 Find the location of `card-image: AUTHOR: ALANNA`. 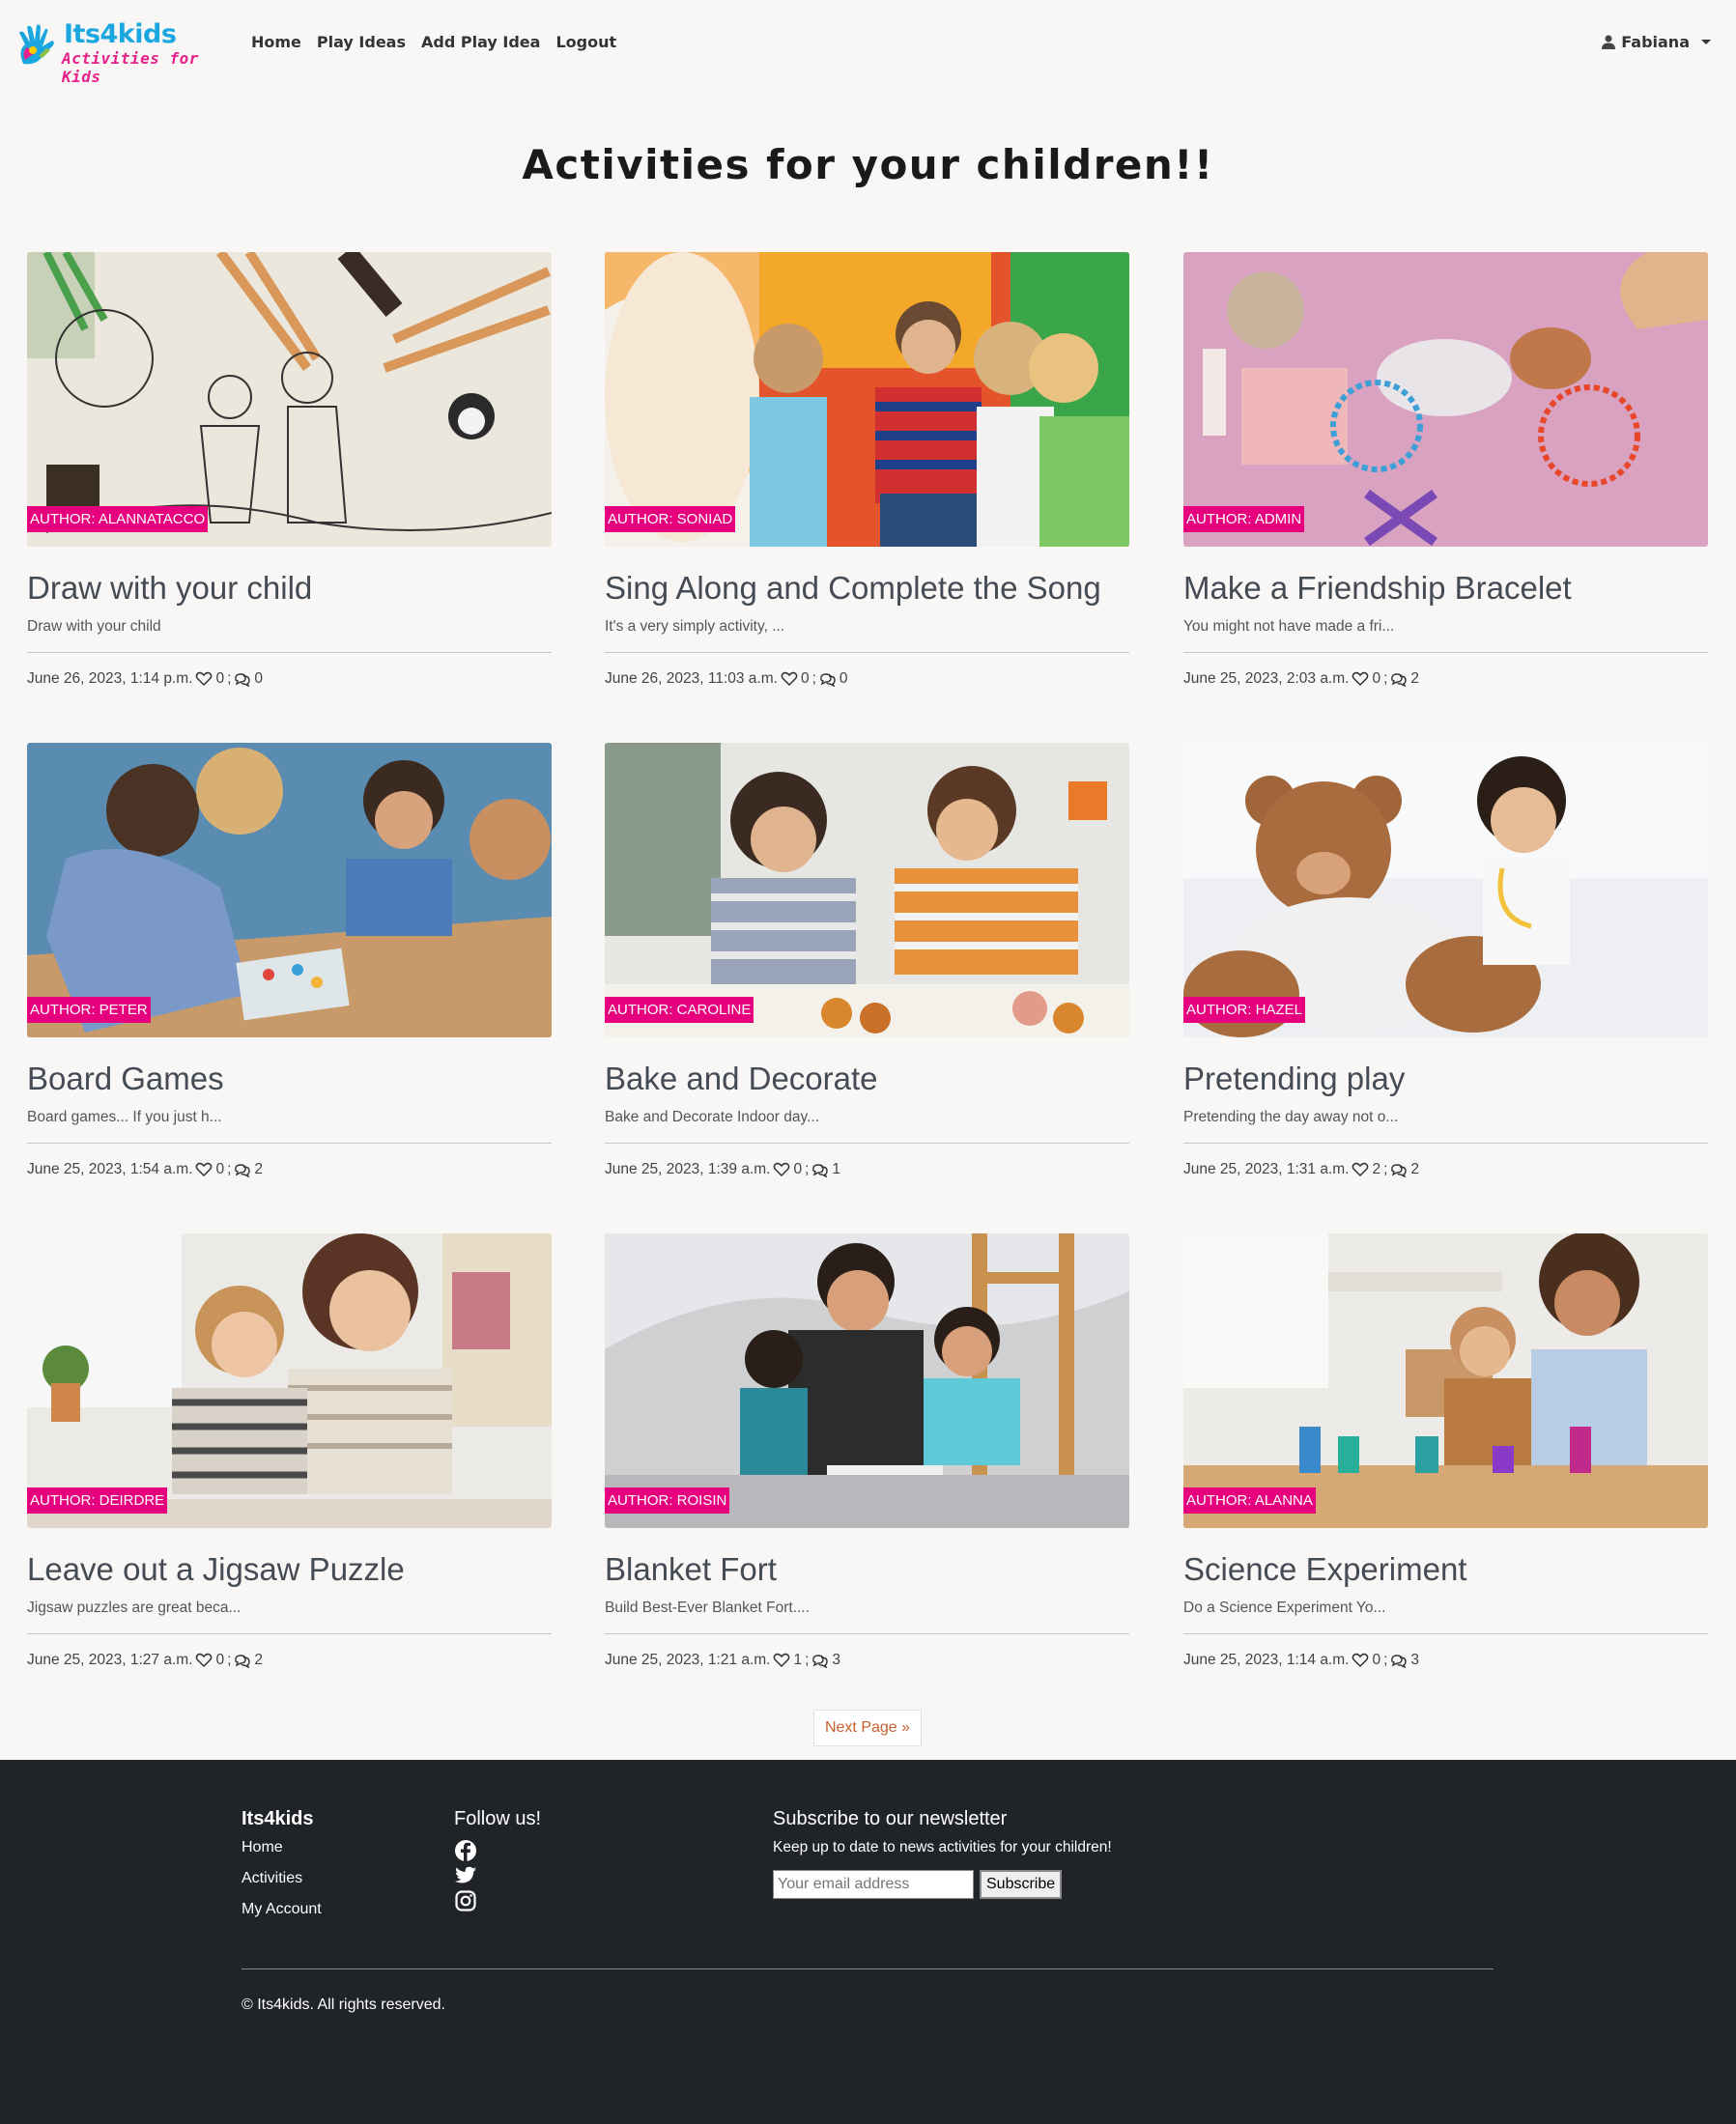

card-image: AUTHOR: ALANNA is located at coordinates (1445, 1380).